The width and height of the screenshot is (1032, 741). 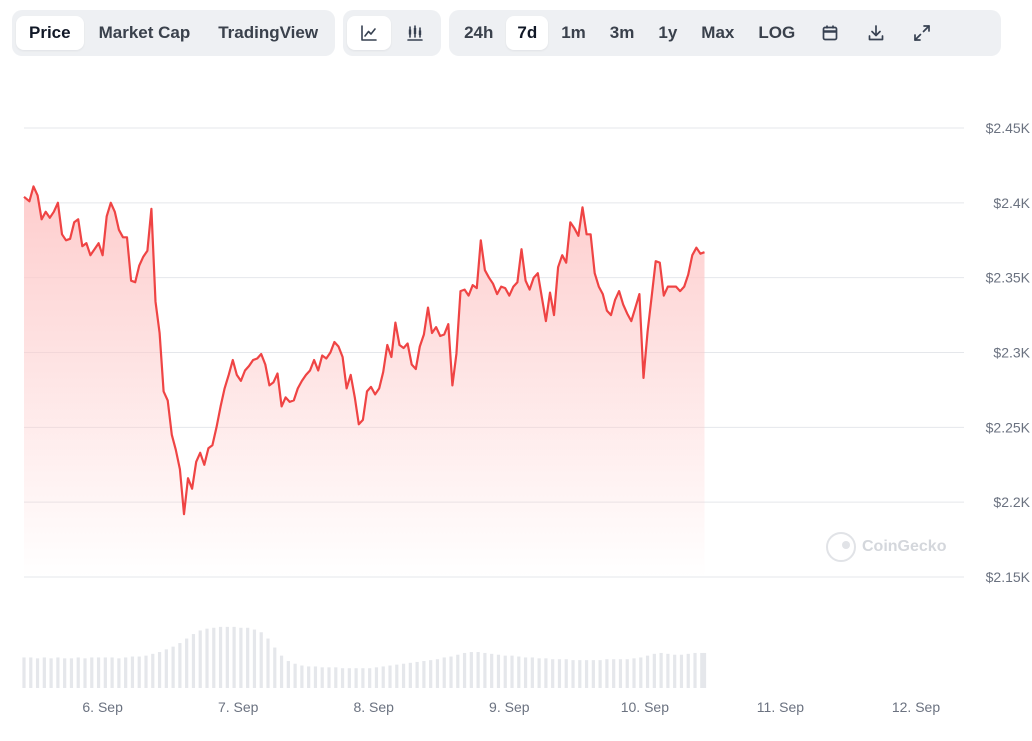 I want to click on y-tick-label: $2.25K, so click(x=1008, y=427).